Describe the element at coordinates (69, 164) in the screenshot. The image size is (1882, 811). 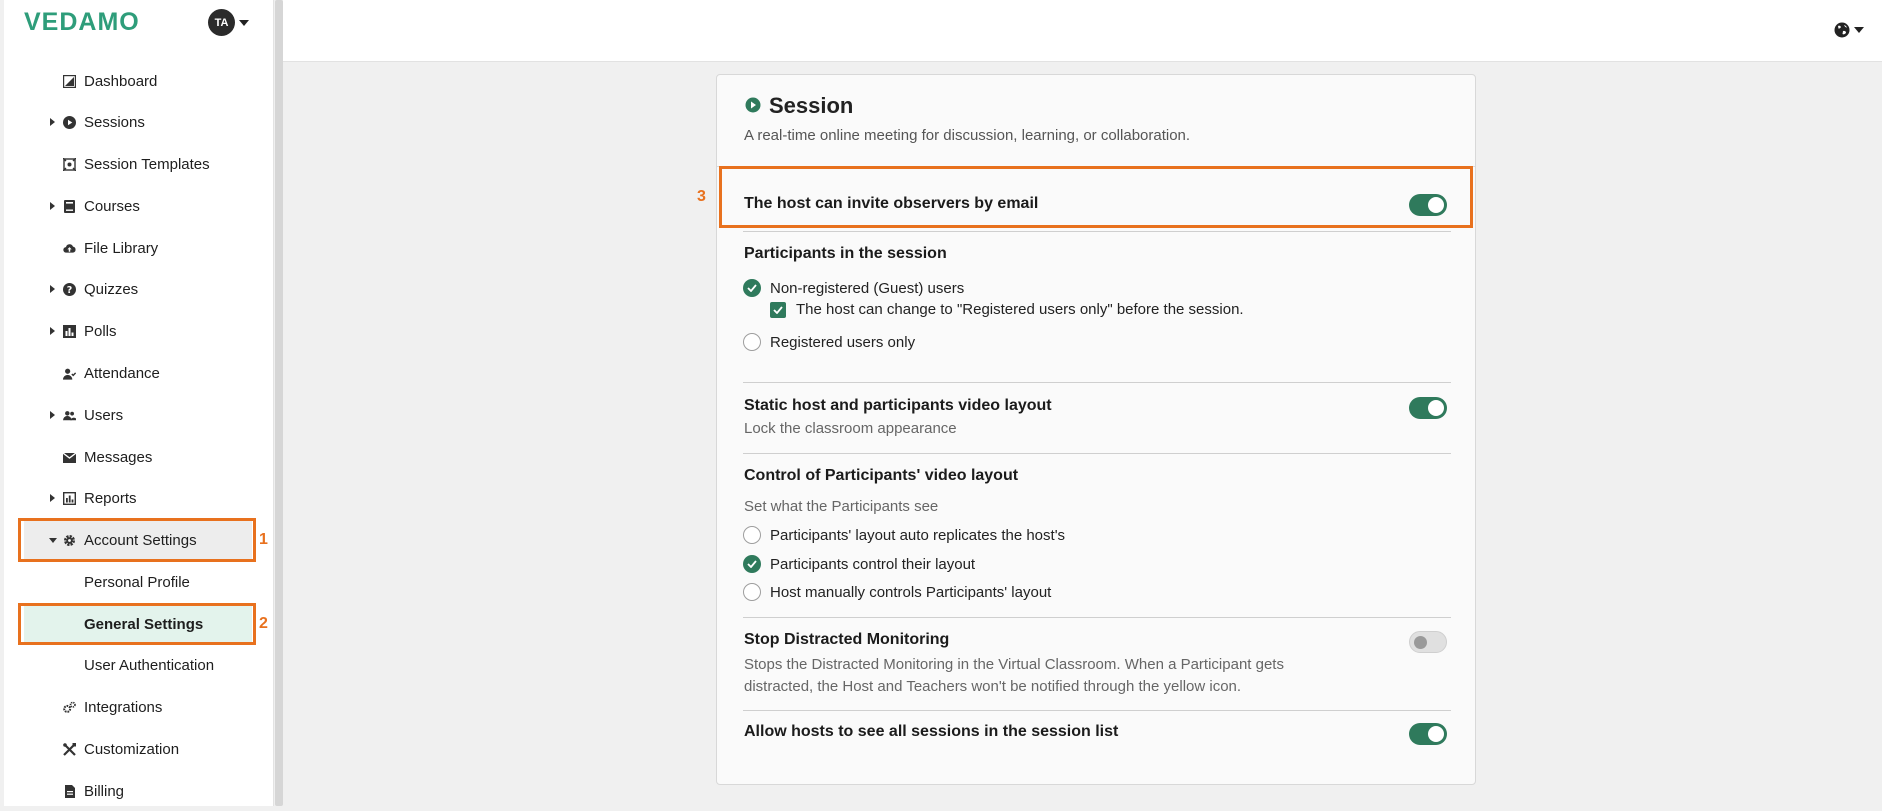
I see `template-icon` at that location.